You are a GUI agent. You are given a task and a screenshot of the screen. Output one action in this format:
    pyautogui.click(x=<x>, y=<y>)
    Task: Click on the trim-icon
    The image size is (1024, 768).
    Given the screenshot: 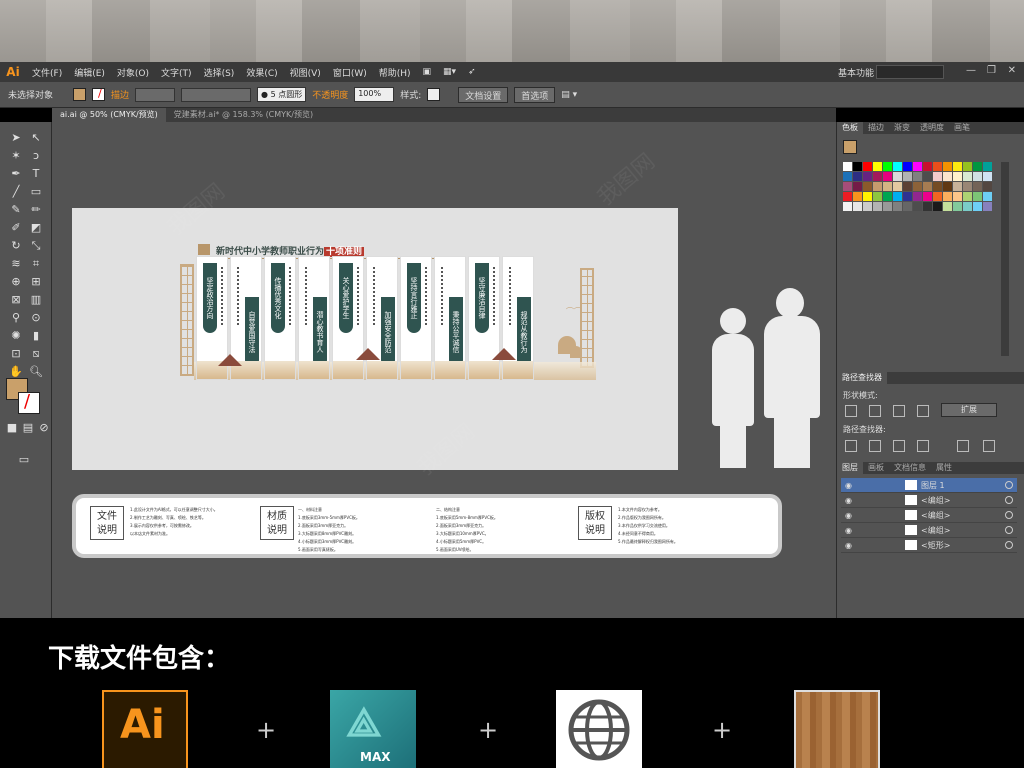 What is the action you would take?
    pyautogui.click(x=875, y=446)
    